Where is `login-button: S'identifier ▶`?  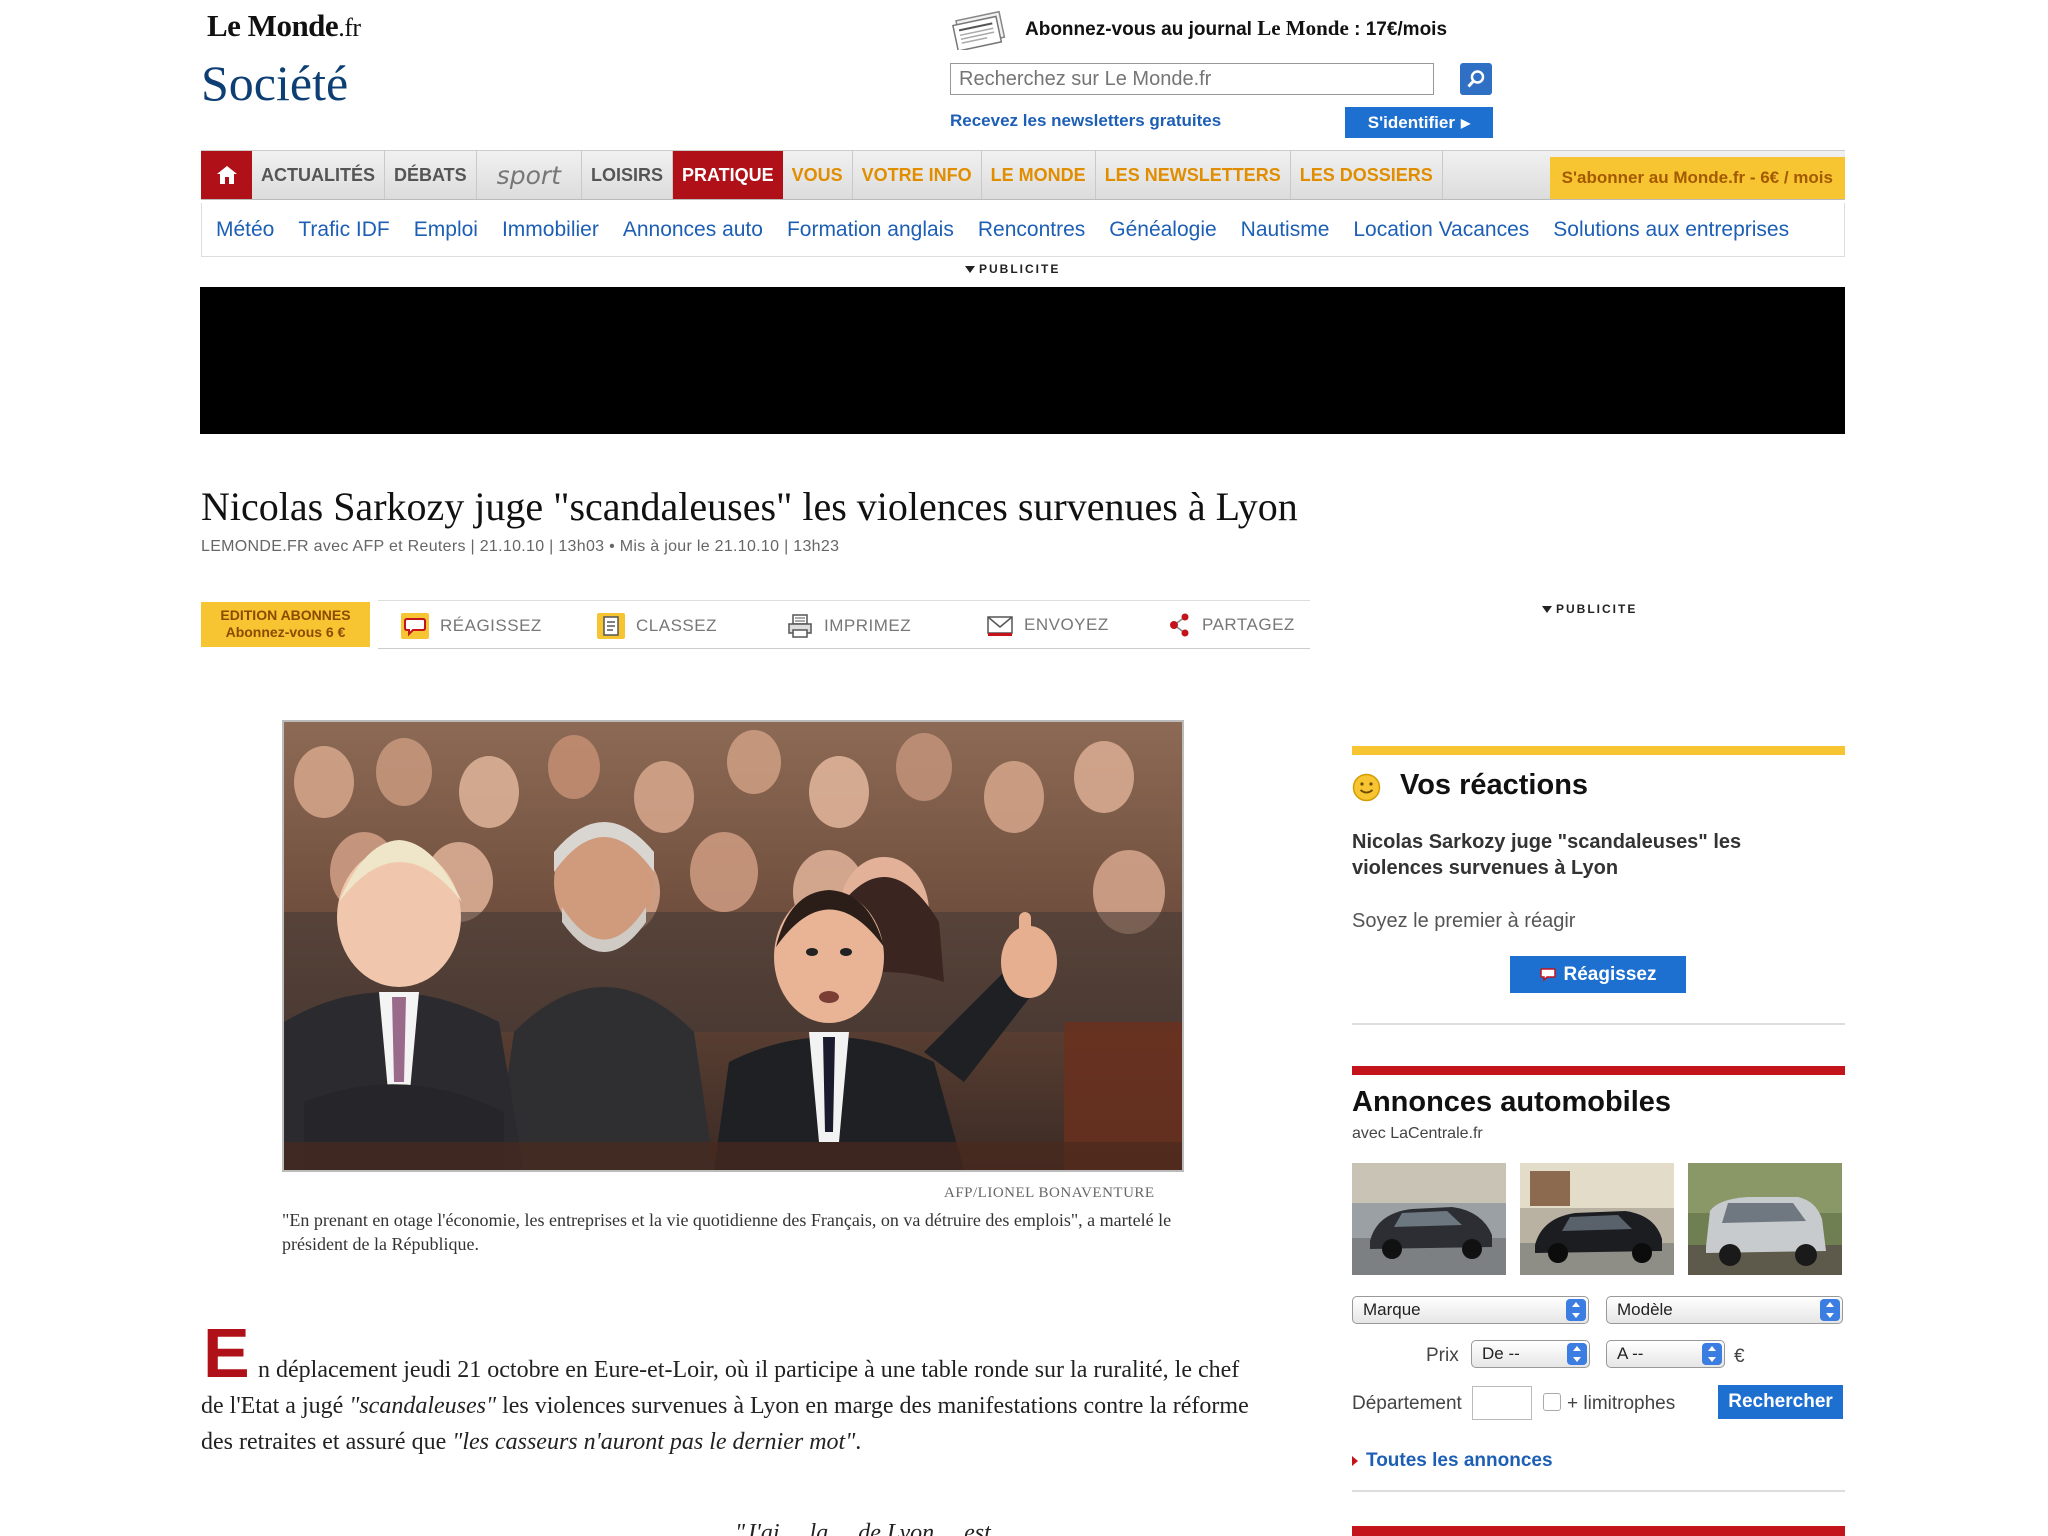
login-button: S'identifier ▶ is located at coordinates (1419, 122).